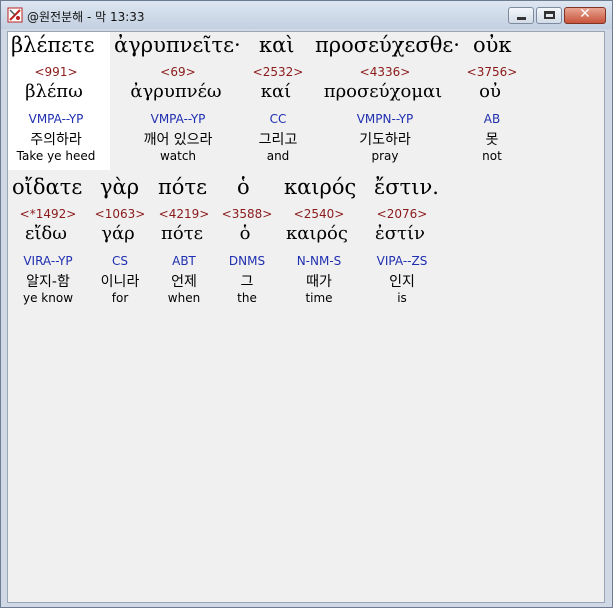  I want to click on korean-gloss: 인지, so click(402, 282).